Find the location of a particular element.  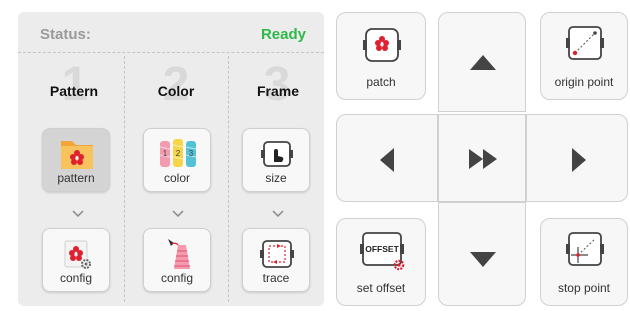

patch-label: patch is located at coordinates (381, 82).